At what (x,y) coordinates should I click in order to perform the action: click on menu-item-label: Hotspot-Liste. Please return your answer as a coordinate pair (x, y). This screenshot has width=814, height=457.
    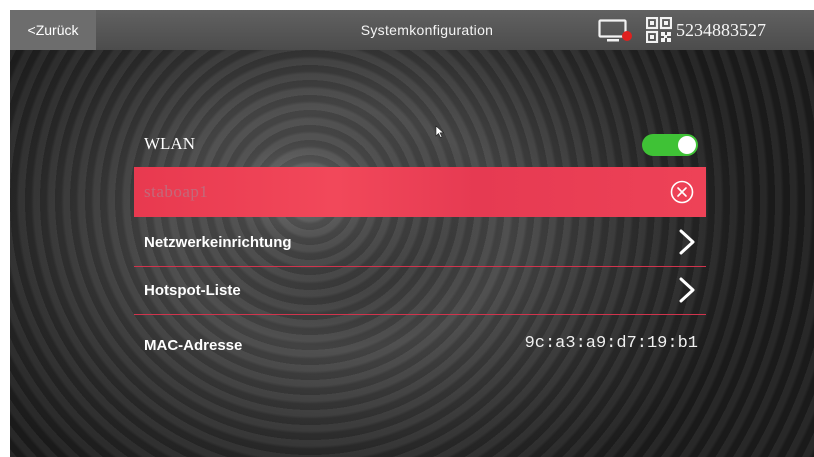
    Looking at the image, I should click on (192, 290).